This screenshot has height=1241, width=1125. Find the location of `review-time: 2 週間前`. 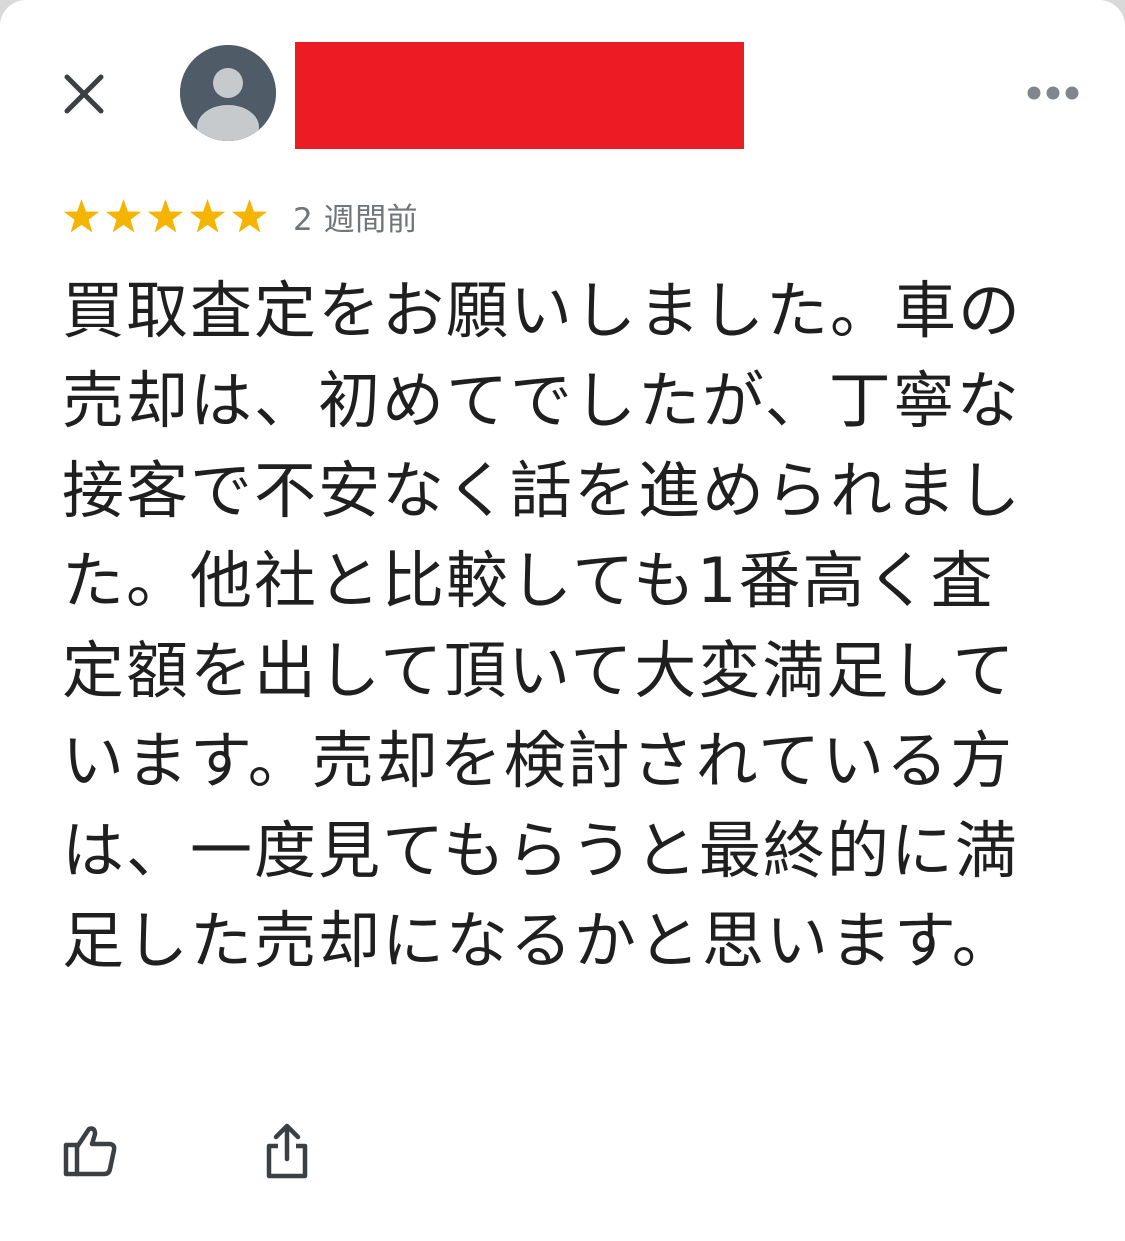

review-time: 2 週間前 is located at coordinates (356, 219).